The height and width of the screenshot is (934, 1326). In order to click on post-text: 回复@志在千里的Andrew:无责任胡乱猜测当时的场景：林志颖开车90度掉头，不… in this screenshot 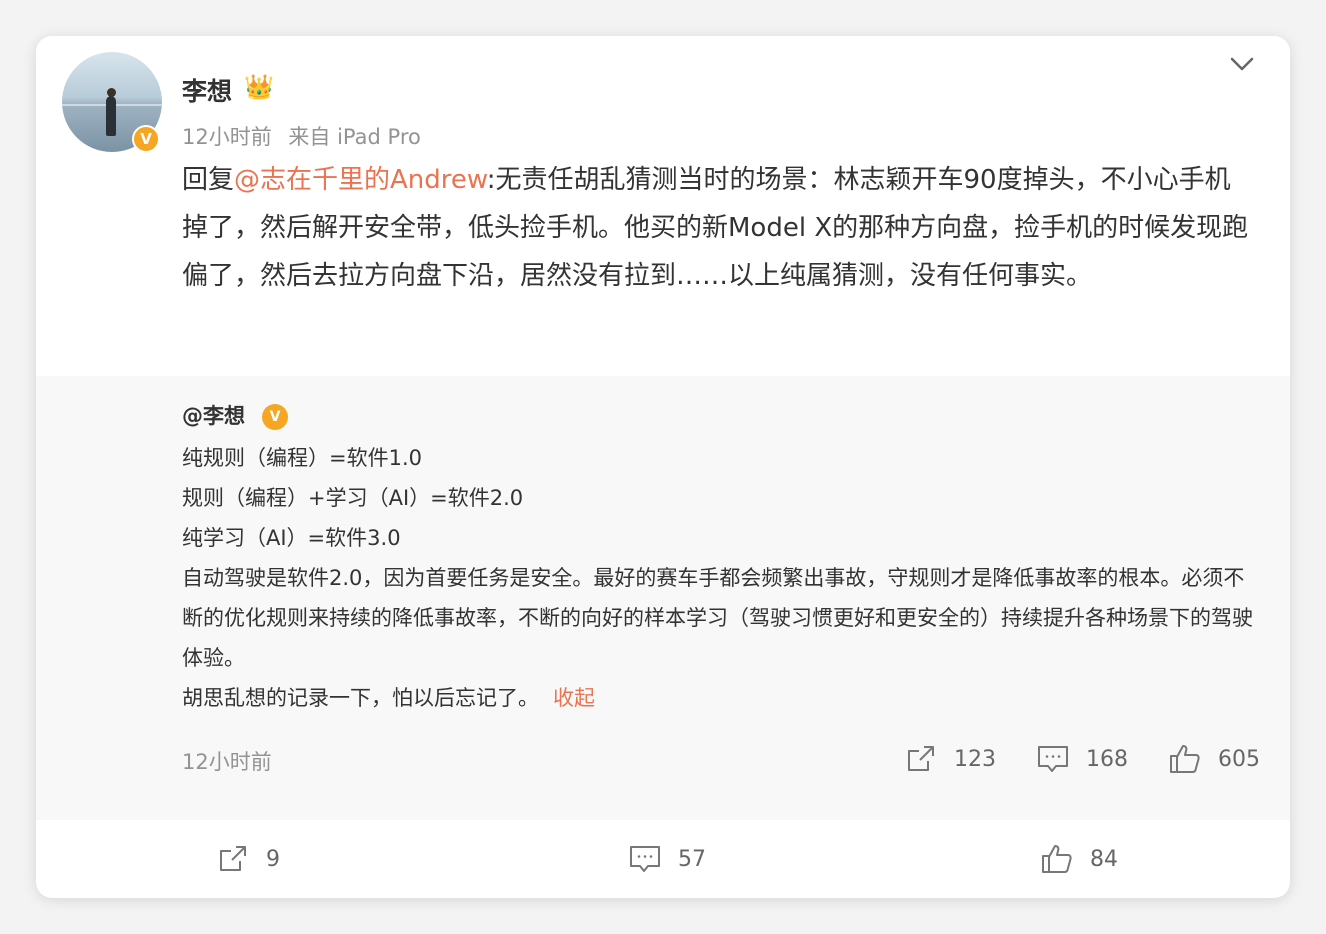, I will do `click(717, 228)`.